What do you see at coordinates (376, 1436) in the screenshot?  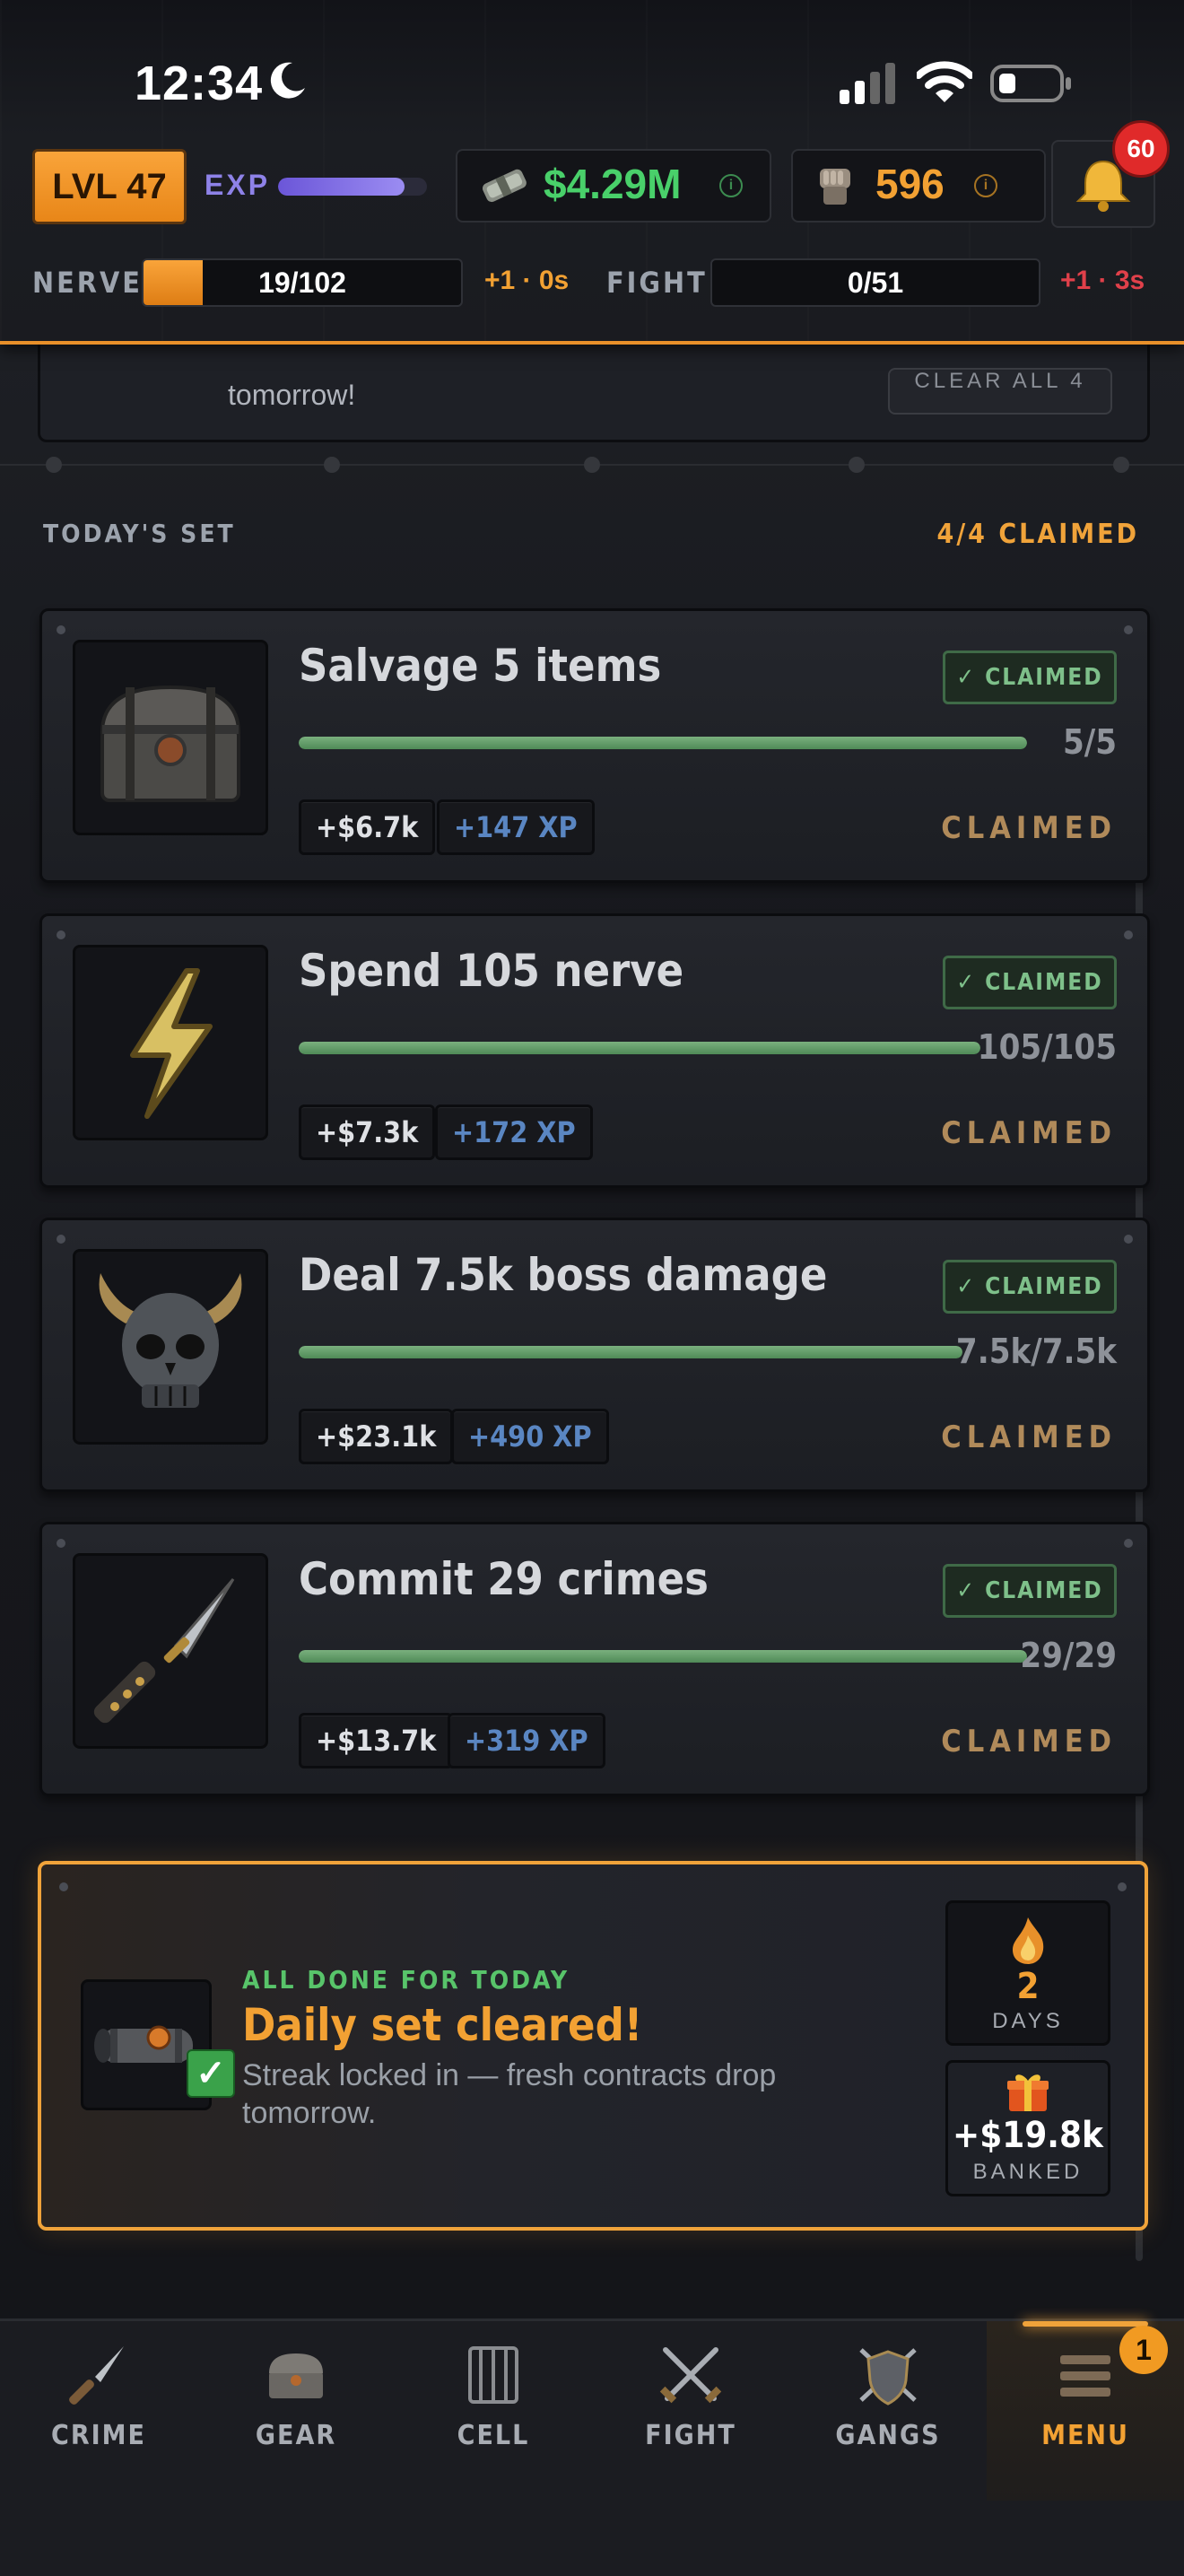 I see `cash-reward-chip: +$23.1k` at bounding box center [376, 1436].